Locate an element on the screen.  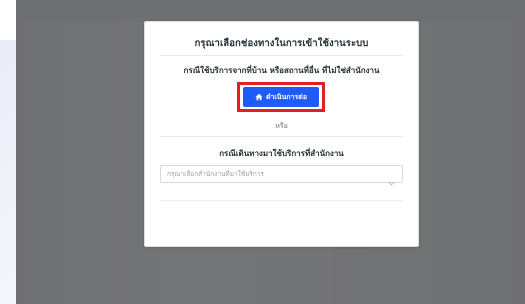
or-separator-label: หรือ is located at coordinates (281, 126).